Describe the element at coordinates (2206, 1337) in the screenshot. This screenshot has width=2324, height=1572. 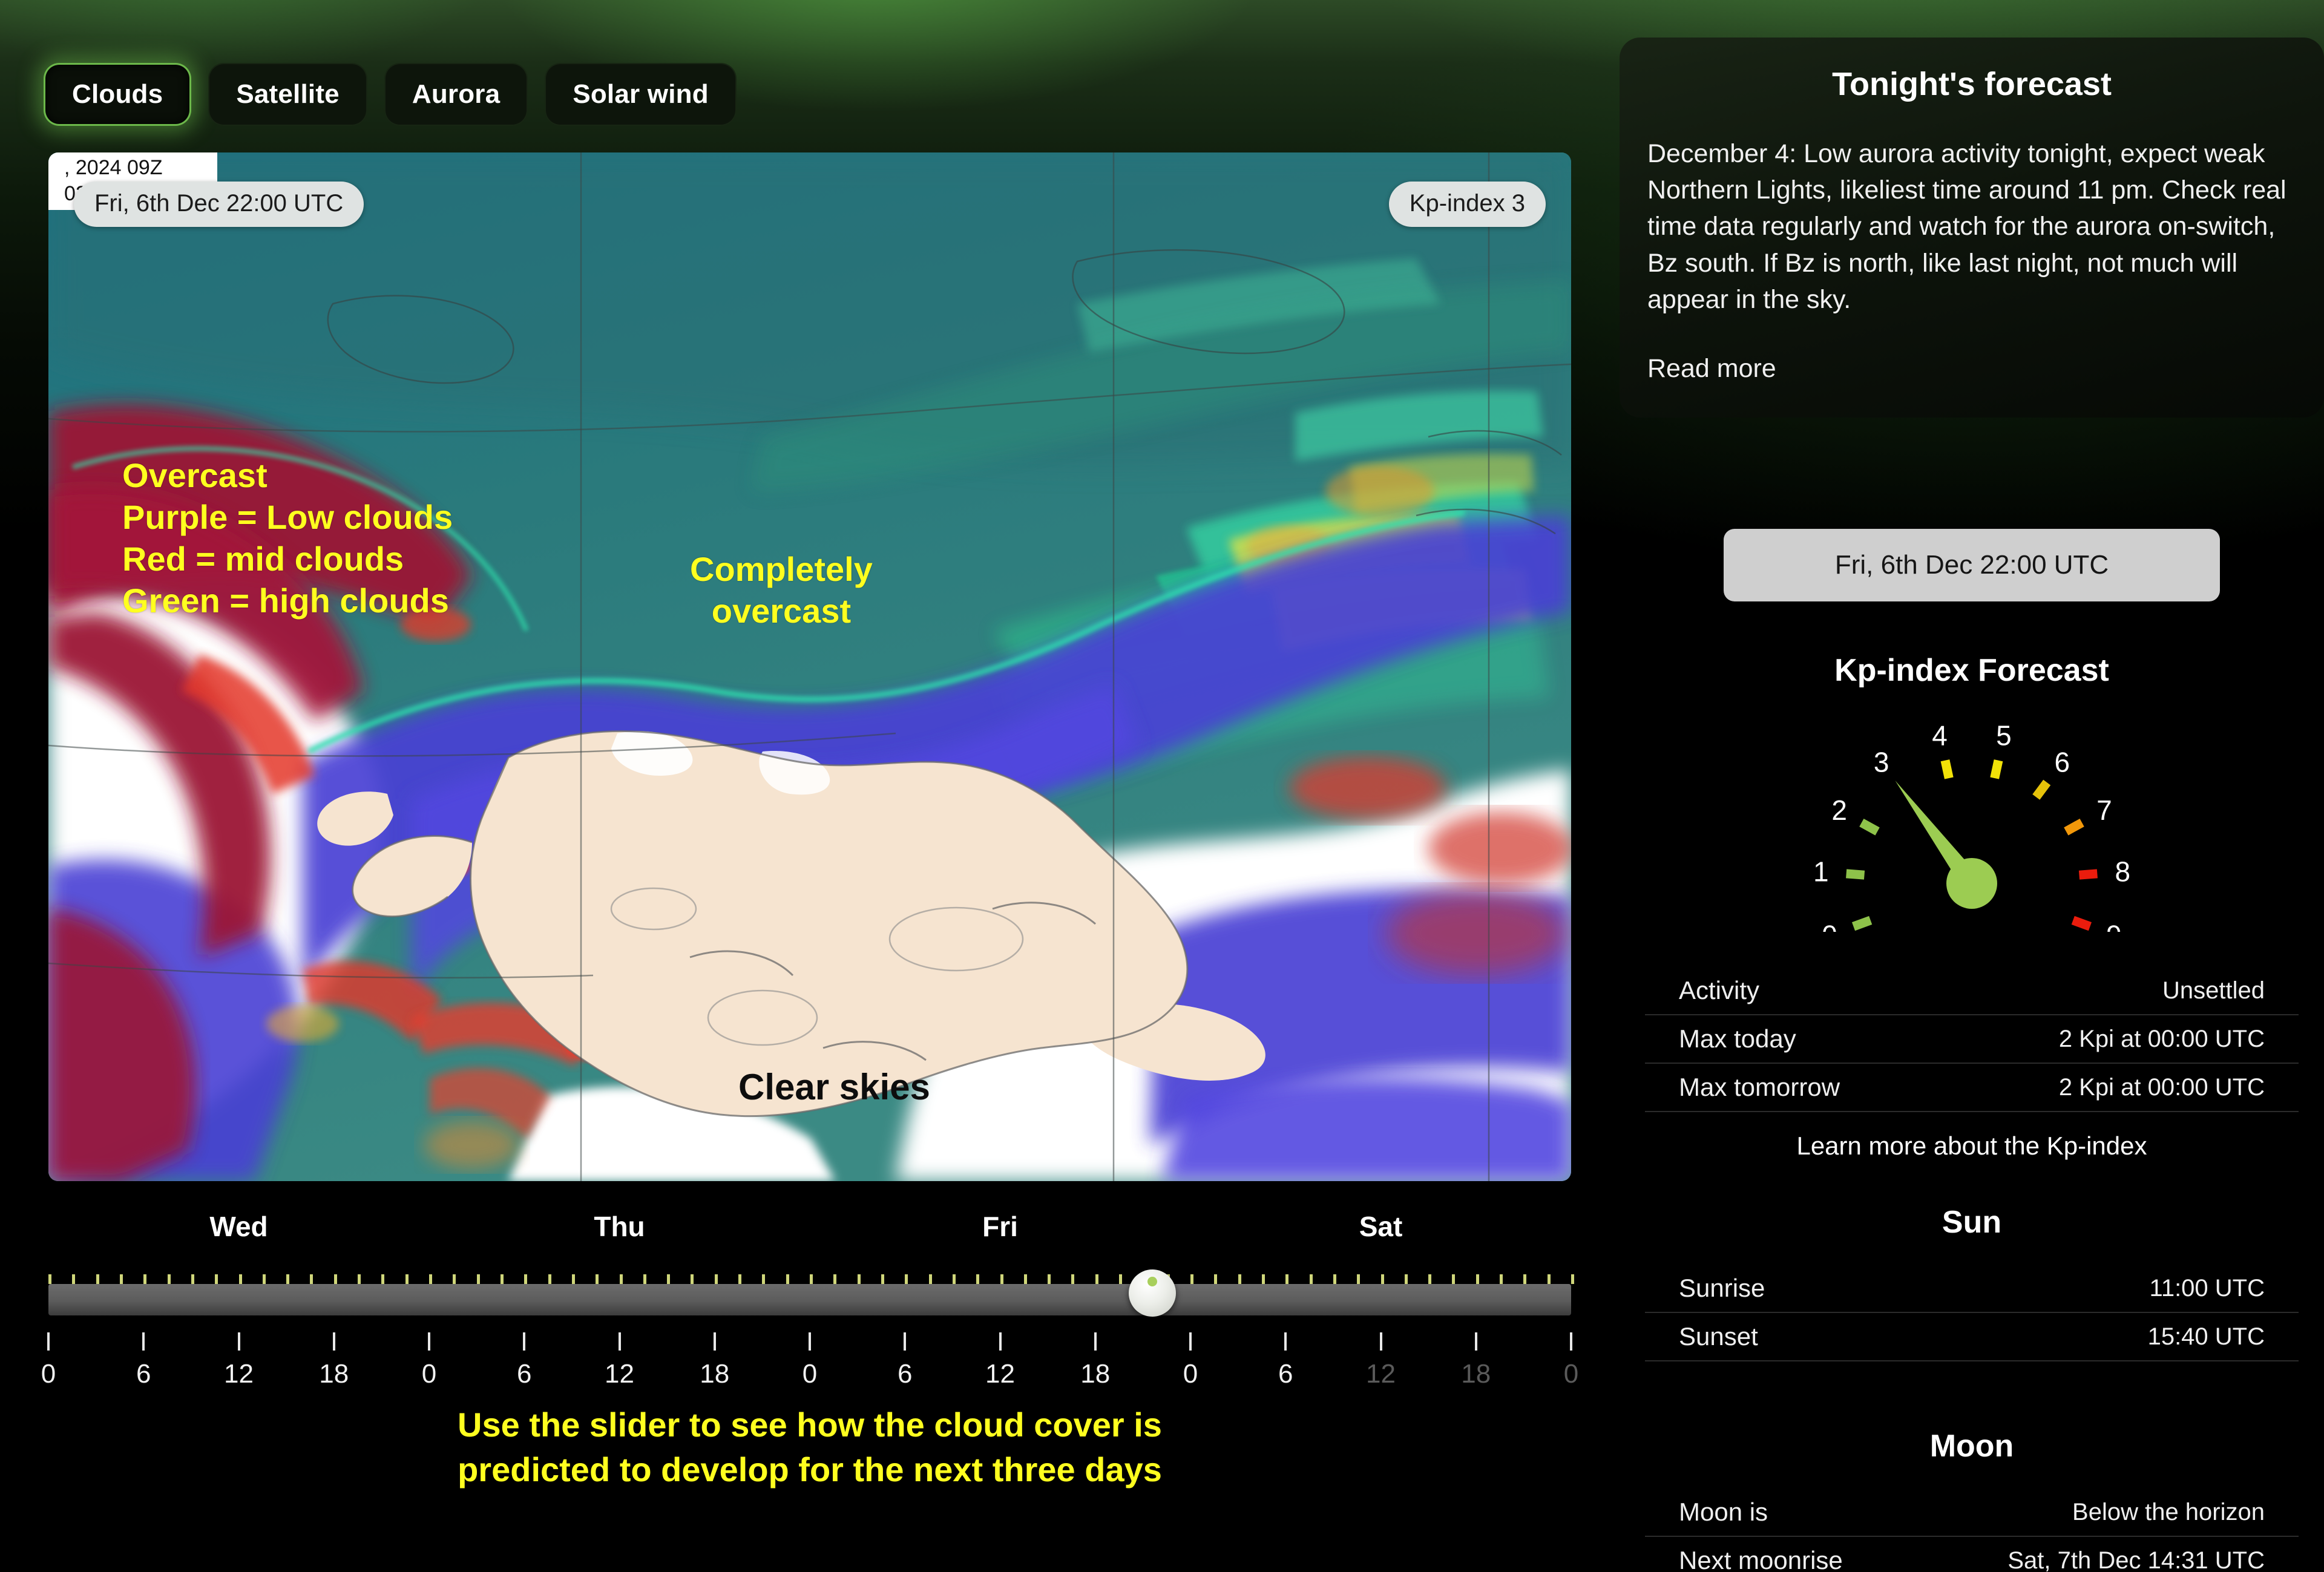
I see `sun-value: 15:40 UTC` at that location.